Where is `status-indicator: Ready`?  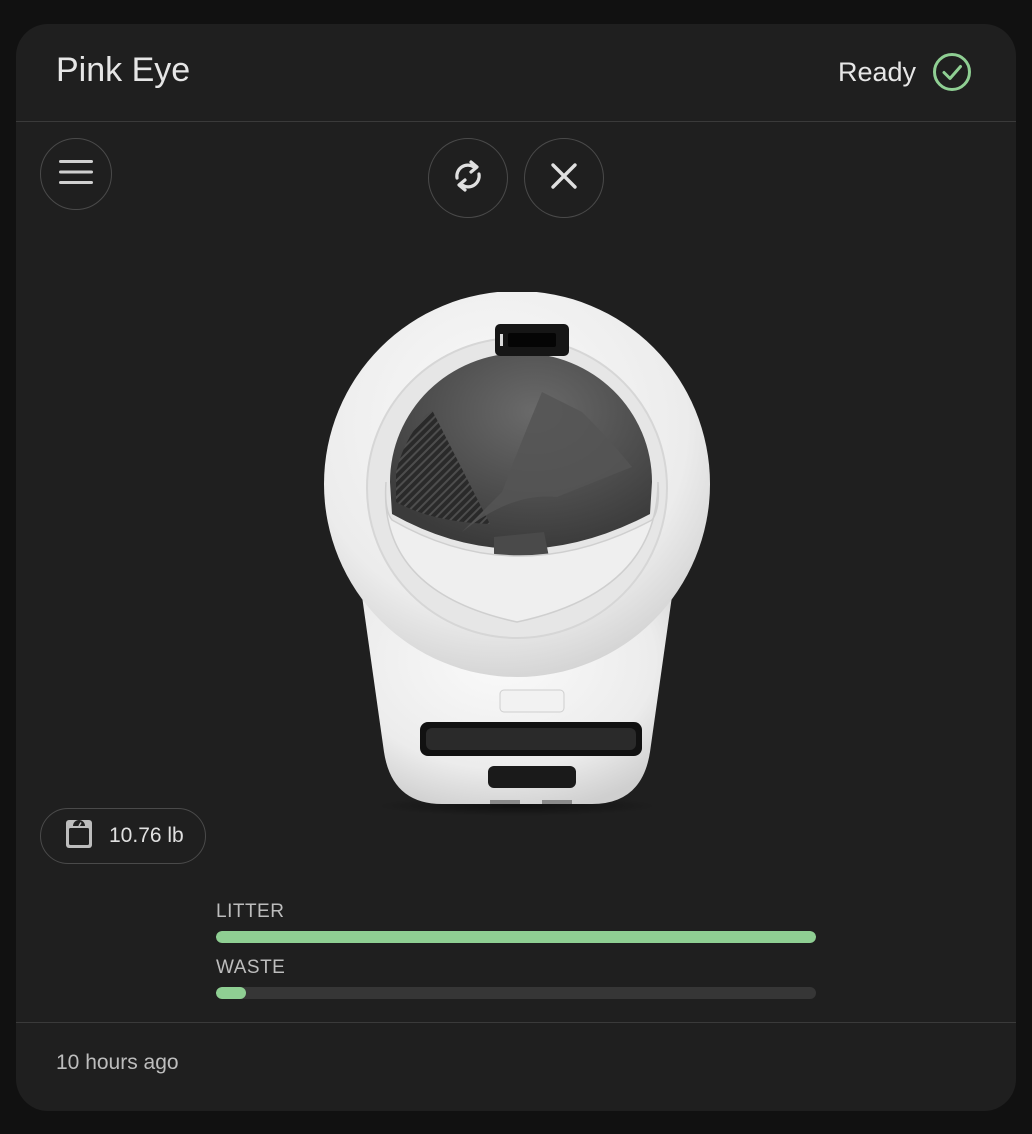 status-indicator: Ready is located at coordinates (905, 72).